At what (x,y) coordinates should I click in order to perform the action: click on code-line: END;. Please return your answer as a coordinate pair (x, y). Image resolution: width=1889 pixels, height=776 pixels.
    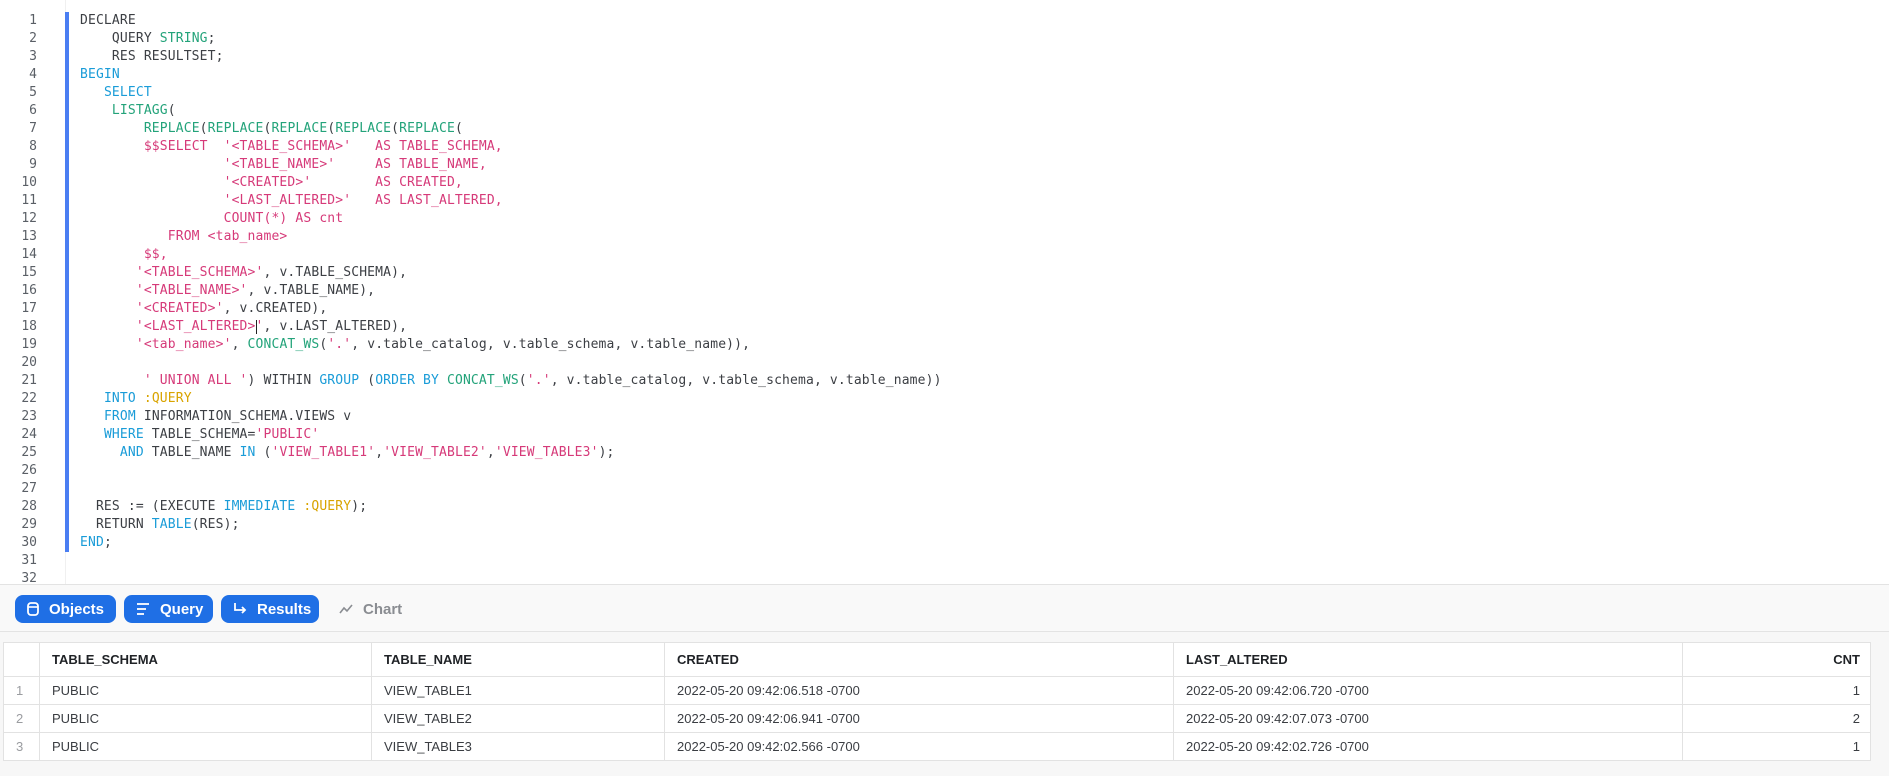
    Looking at the image, I should click on (511, 543).